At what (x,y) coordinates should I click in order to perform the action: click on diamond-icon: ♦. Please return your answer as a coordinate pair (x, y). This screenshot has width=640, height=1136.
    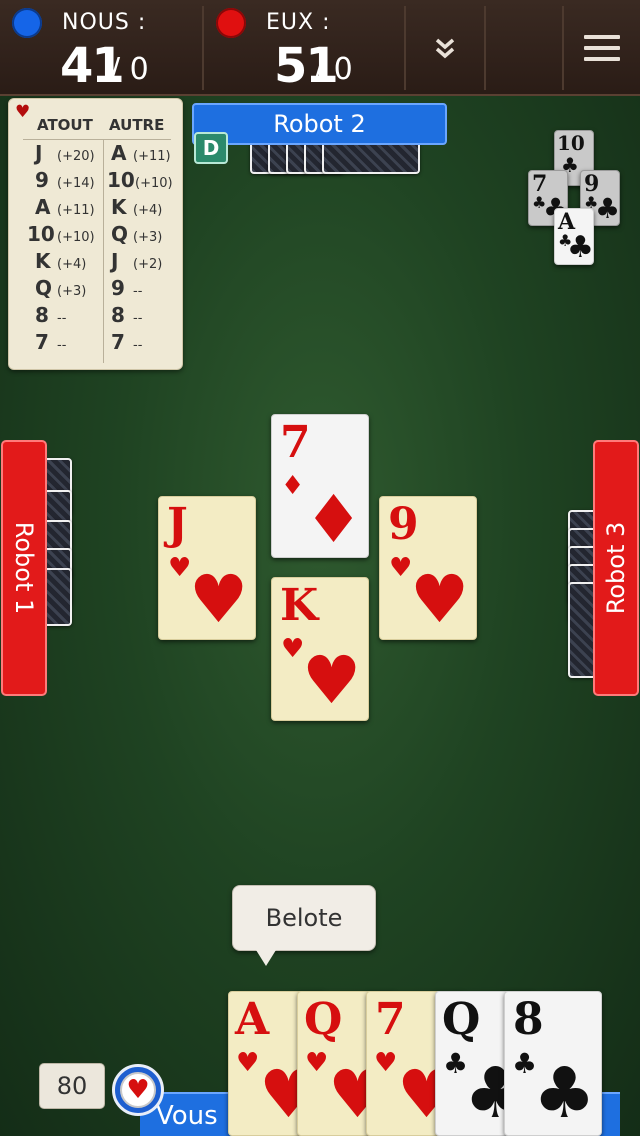
    Looking at the image, I should click on (293, 486).